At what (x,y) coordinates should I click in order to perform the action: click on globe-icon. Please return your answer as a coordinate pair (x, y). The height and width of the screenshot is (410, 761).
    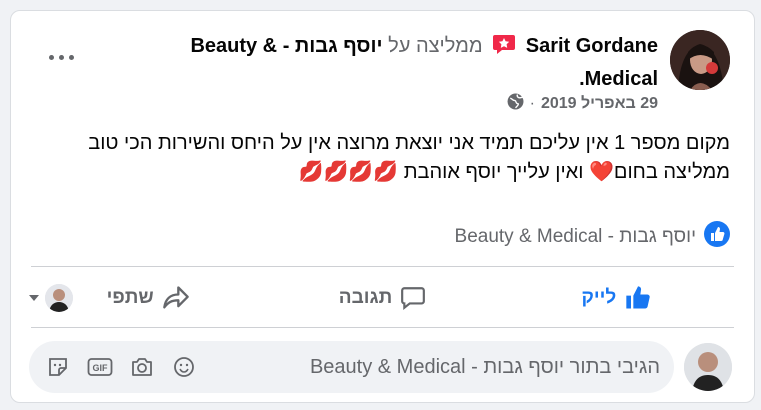
    Looking at the image, I should click on (515, 104).